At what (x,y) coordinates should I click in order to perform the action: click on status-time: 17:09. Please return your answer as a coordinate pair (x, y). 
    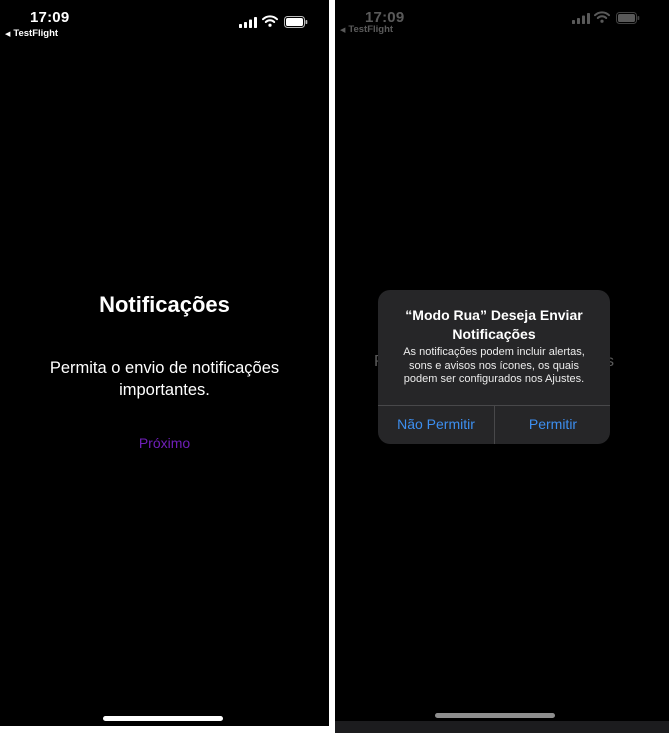
    Looking at the image, I should click on (50, 17).